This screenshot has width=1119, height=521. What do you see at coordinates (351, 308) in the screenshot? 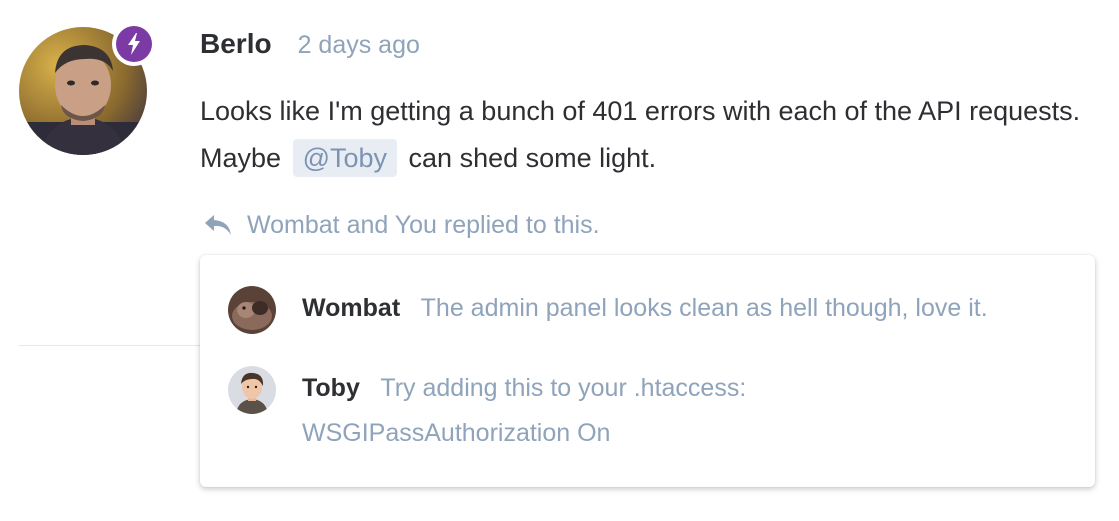
I see `reply-author-name: Wombat` at bounding box center [351, 308].